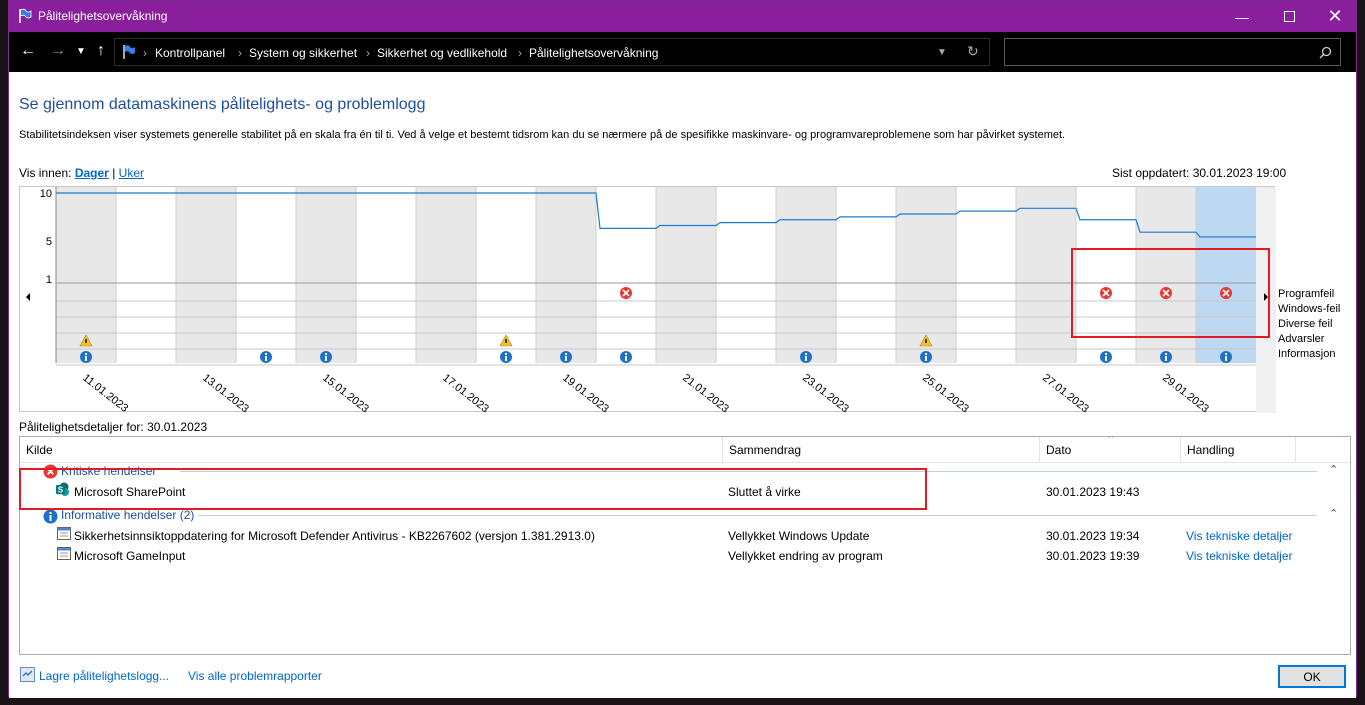 The width and height of the screenshot is (1365, 705). Describe the element at coordinates (1307, 354) in the screenshot. I see `row-label-information: Informasjon` at that location.